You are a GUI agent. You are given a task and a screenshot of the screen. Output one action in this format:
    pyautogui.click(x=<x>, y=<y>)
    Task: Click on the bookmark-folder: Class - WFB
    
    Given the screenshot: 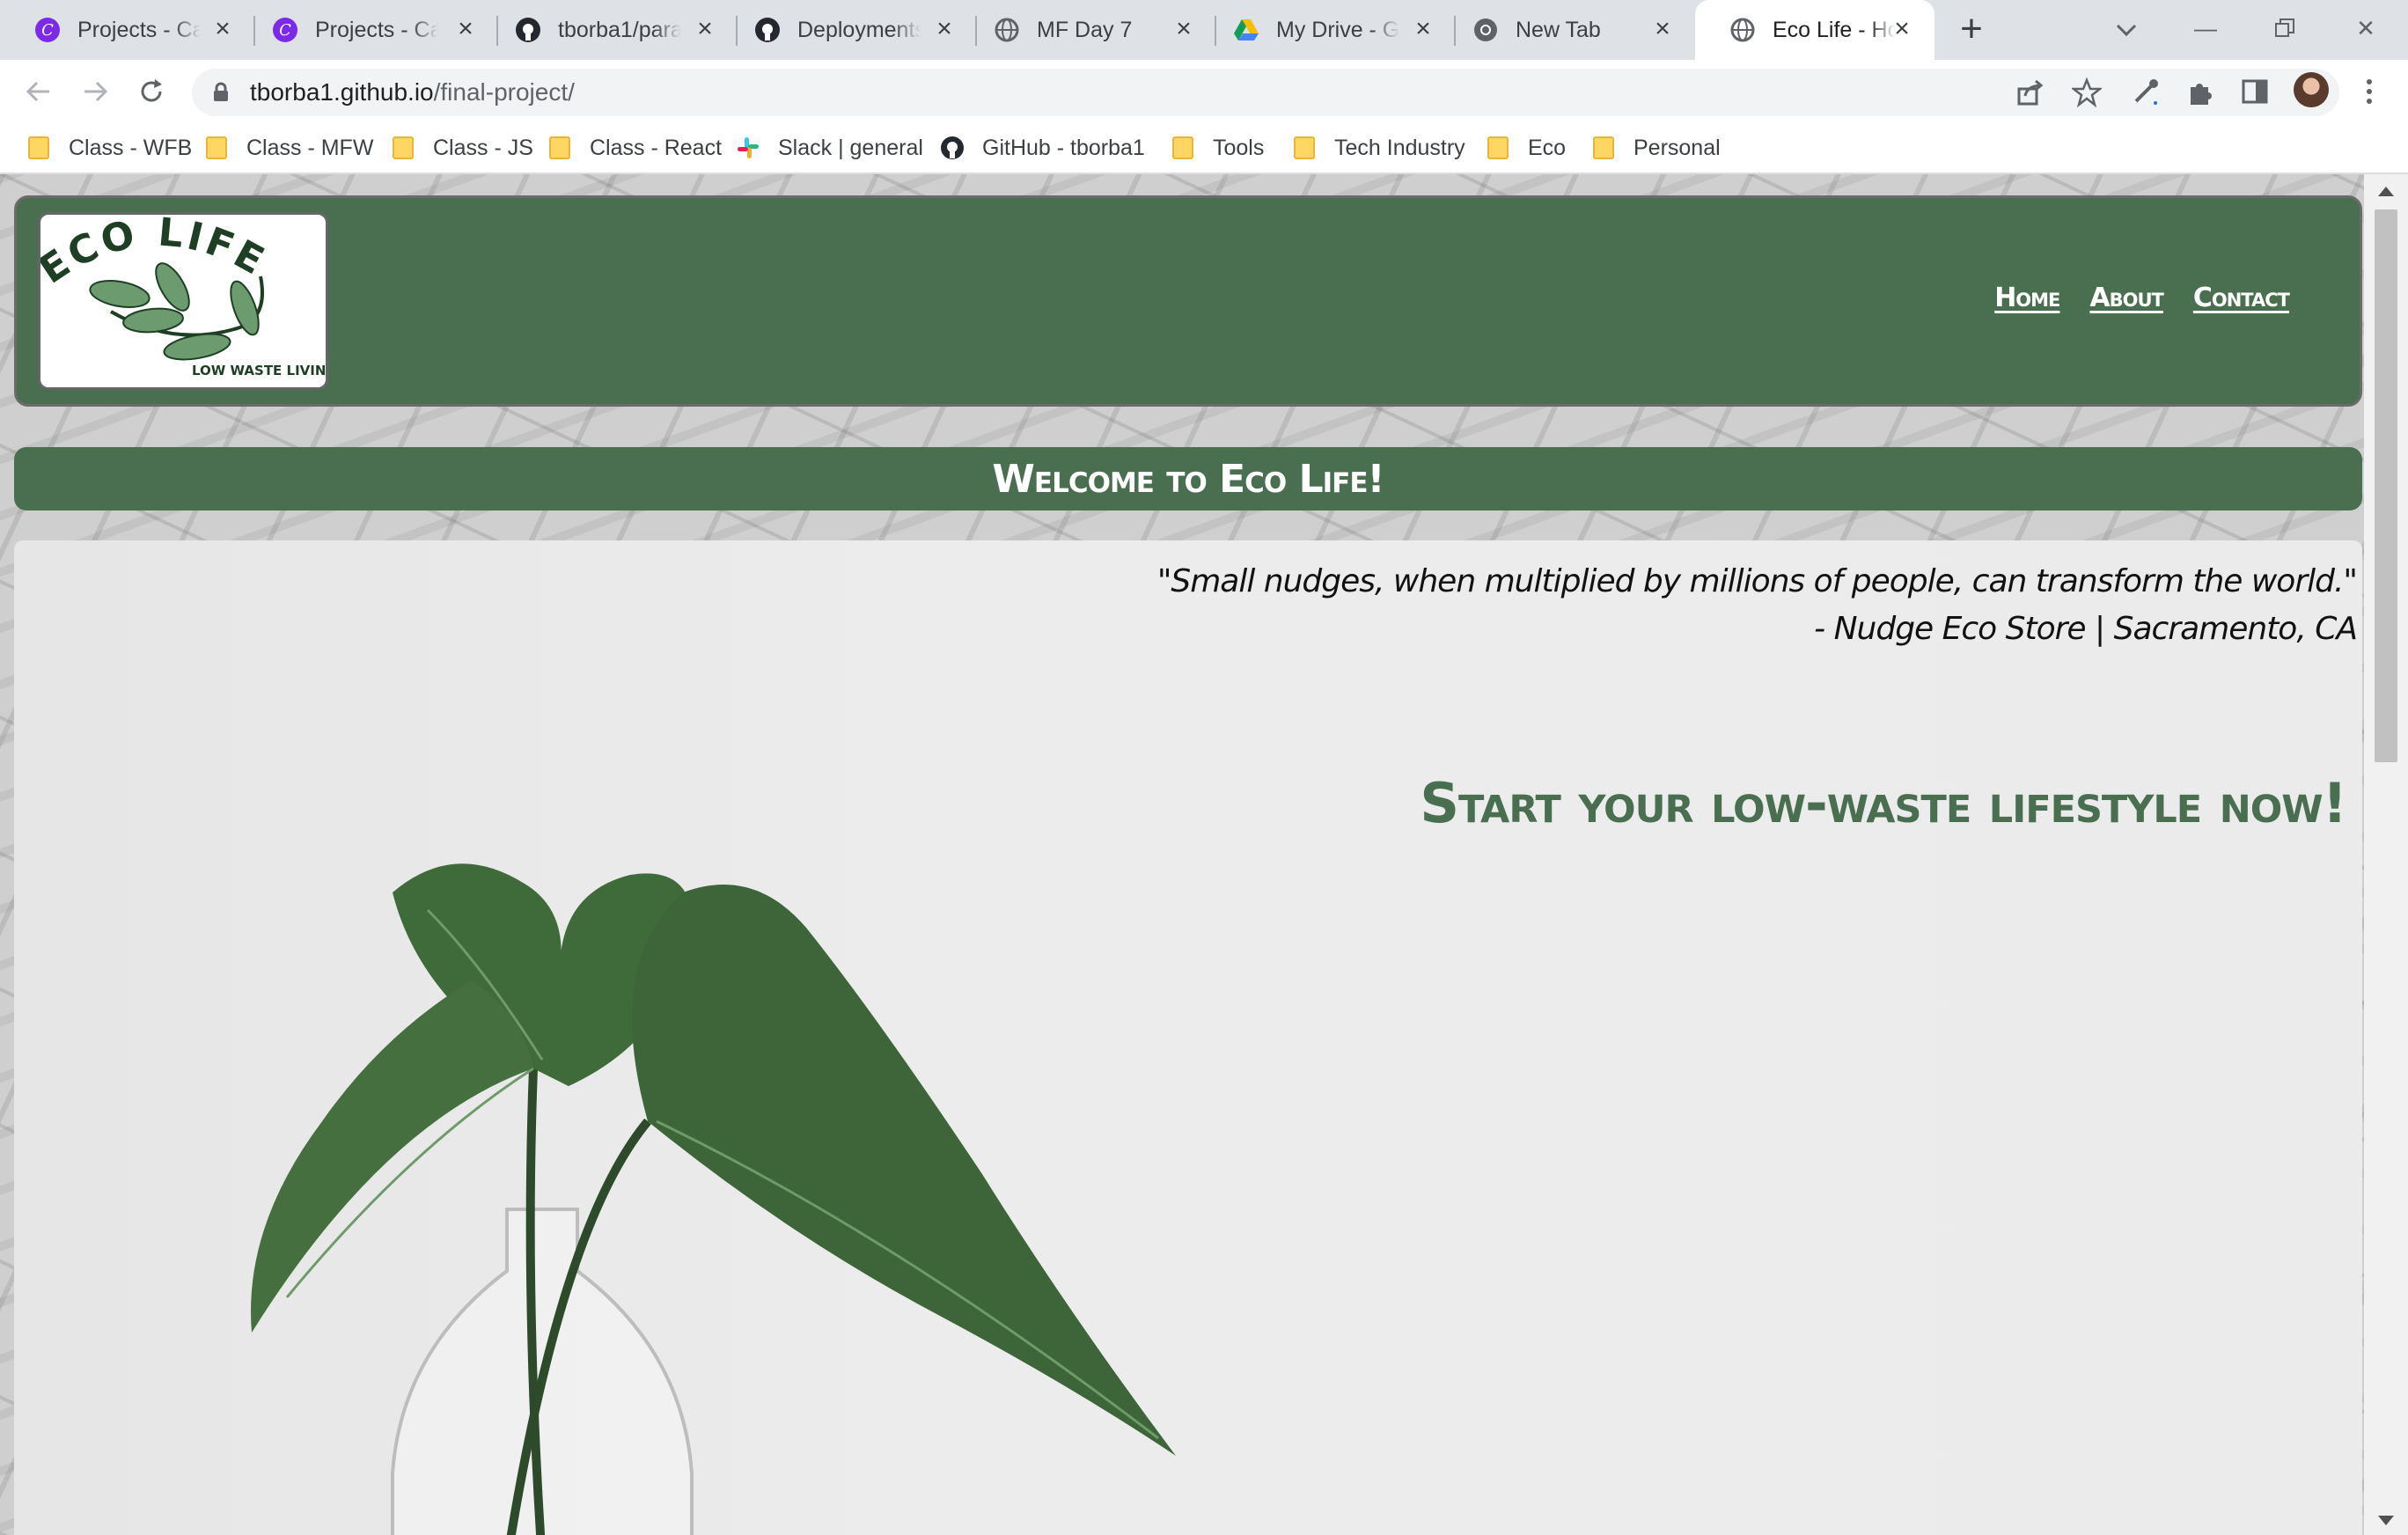 What is the action you would take?
    pyautogui.click(x=110, y=148)
    